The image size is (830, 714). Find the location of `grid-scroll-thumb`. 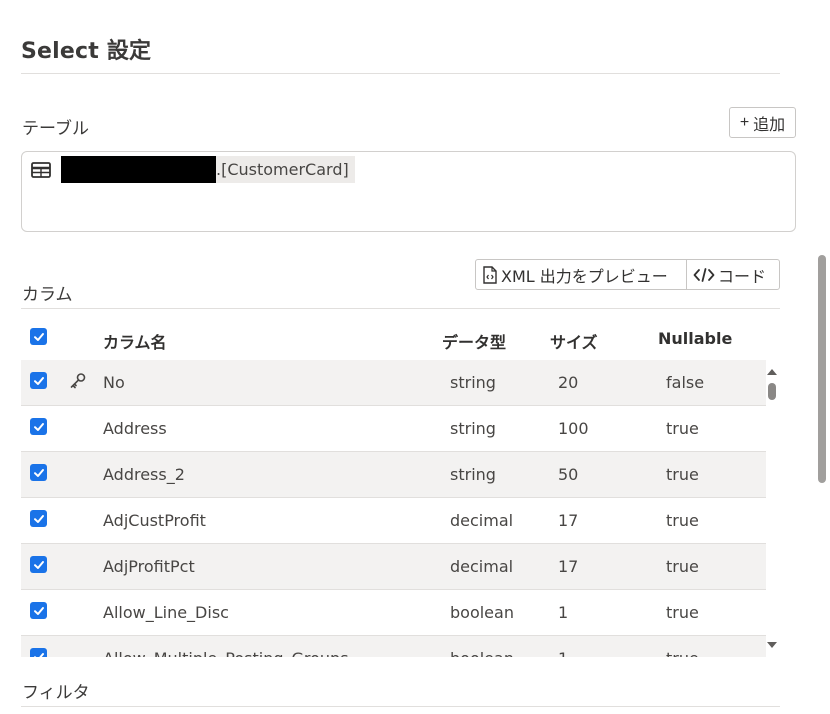

grid-scroll-thumb is located at coordinates (772, 391).